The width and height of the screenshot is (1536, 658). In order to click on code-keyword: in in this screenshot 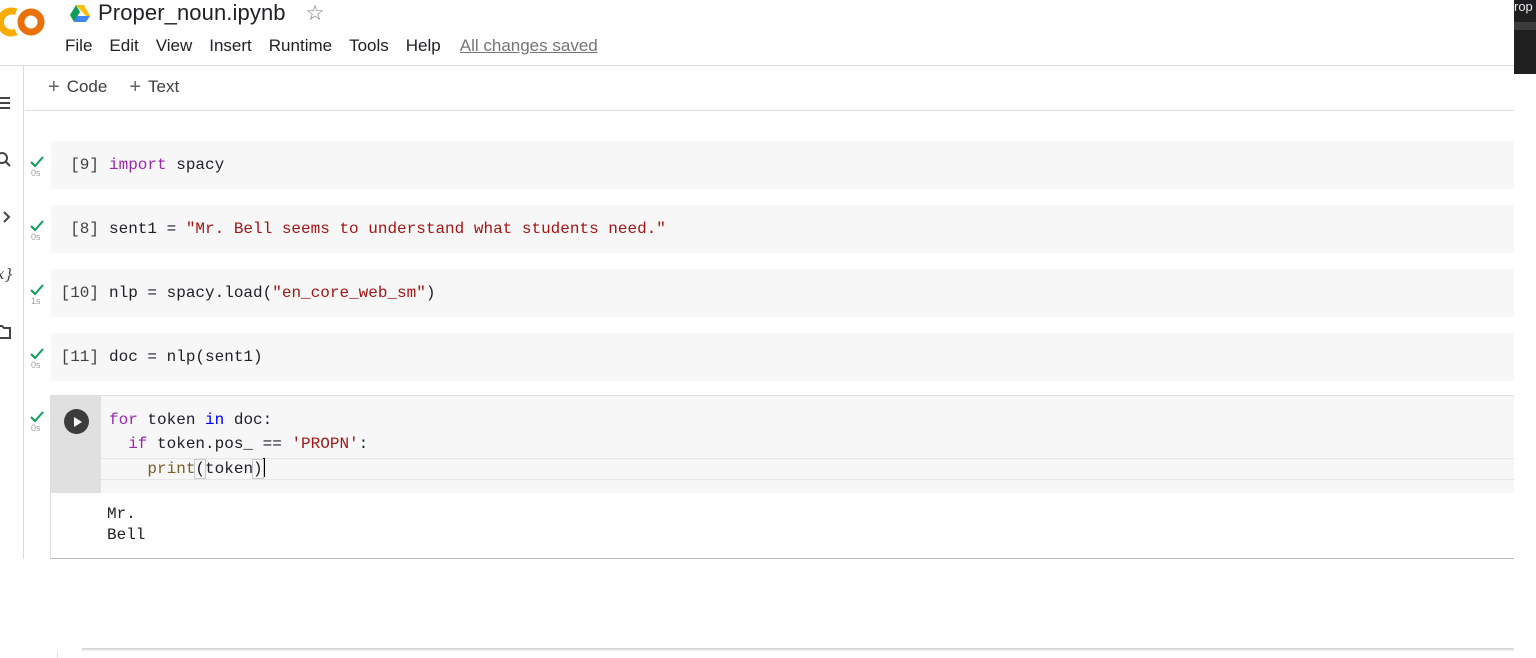, I will do `click(215, 420)`.